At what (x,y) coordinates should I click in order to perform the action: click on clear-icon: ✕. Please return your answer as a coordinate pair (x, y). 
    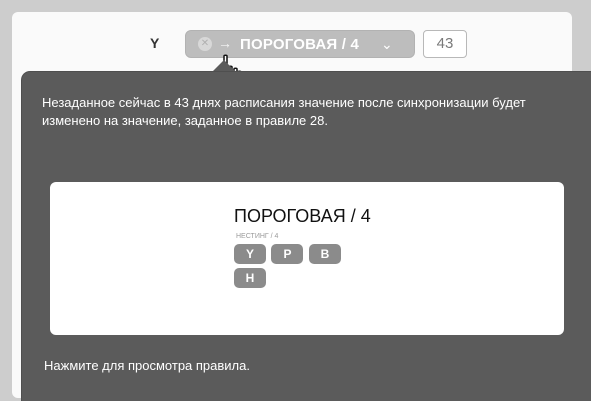
    Looking at the image, I should click on (205, 44).